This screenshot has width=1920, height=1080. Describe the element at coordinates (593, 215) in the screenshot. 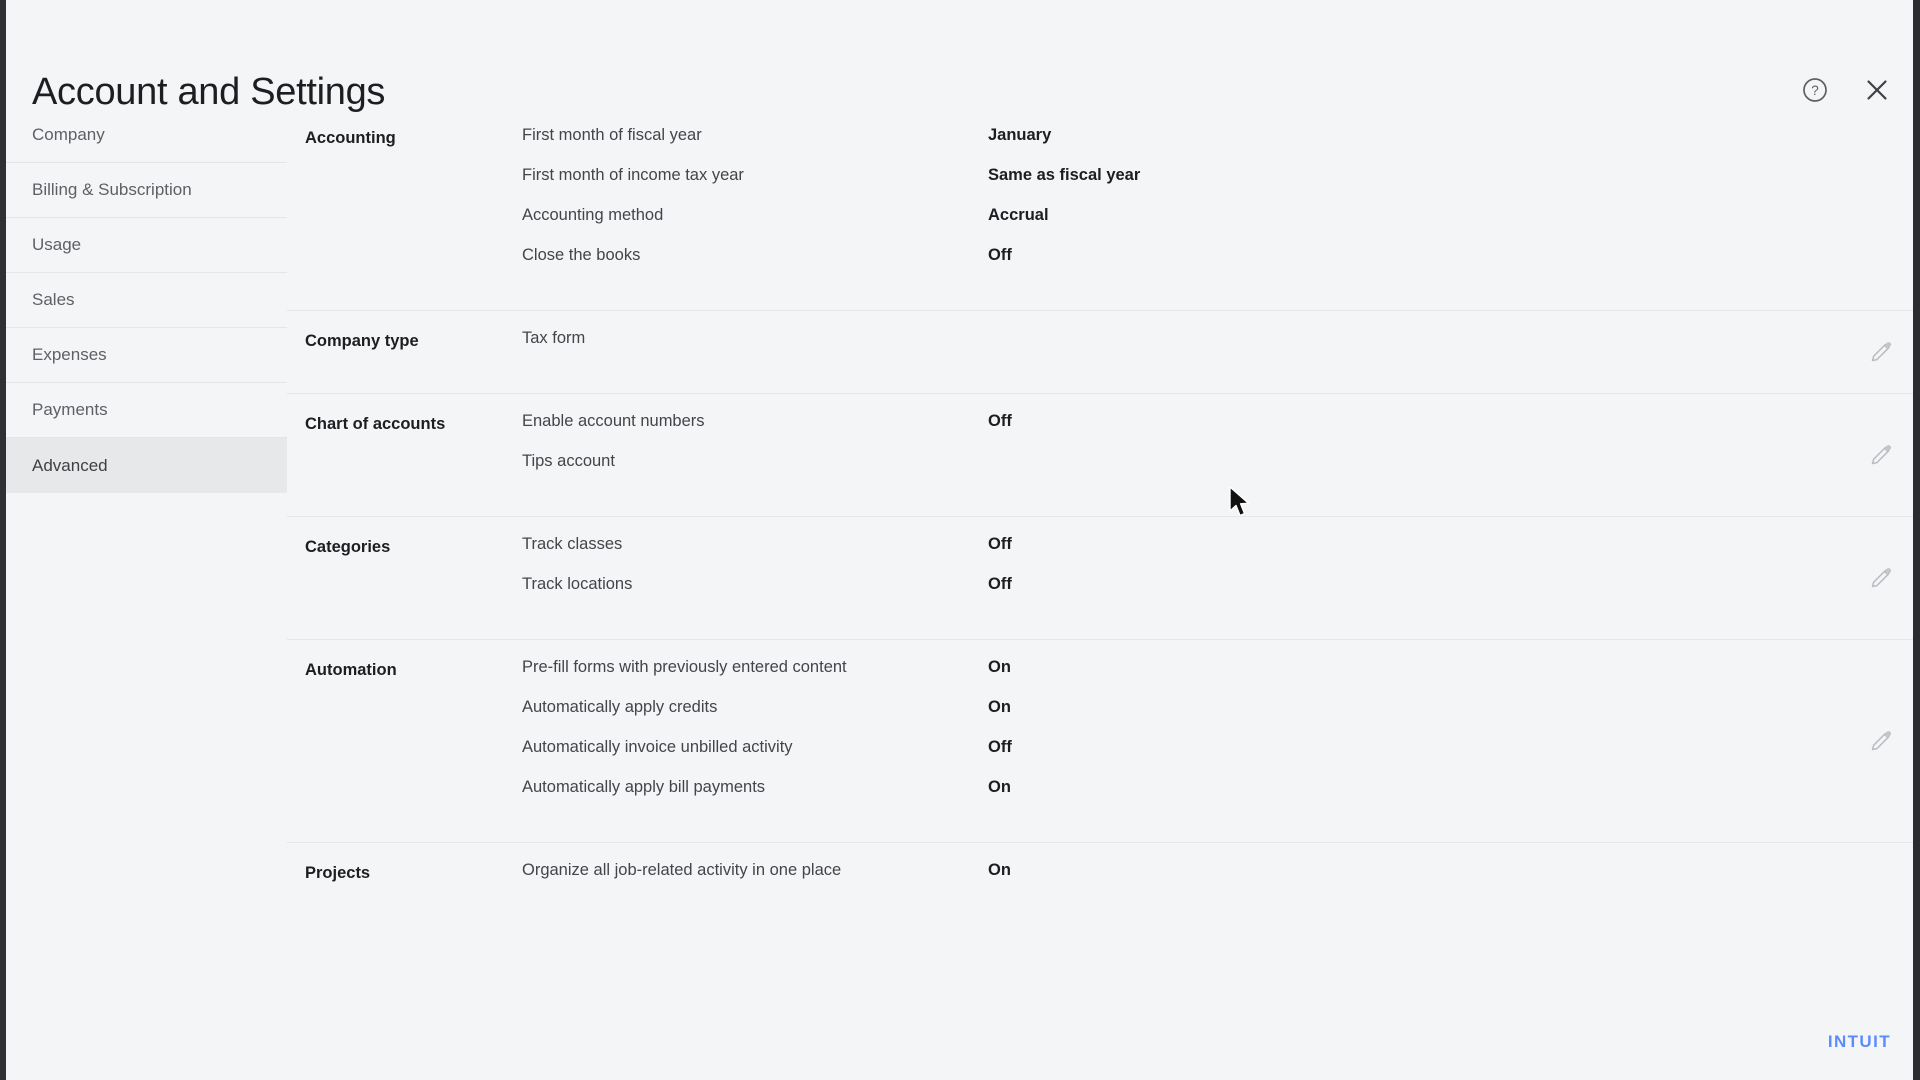

I see `setting-label: Accounting method` at that location.